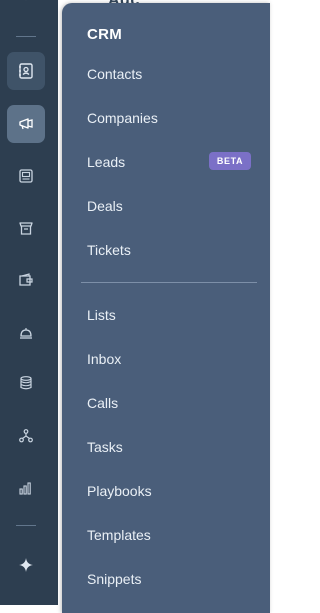 Image resolution: width=320 pixels, height=613 pixels. Describe the element at coordinates (104, 359) in the screenshot. I see `menu-item-inbox: Inbox` at that location.